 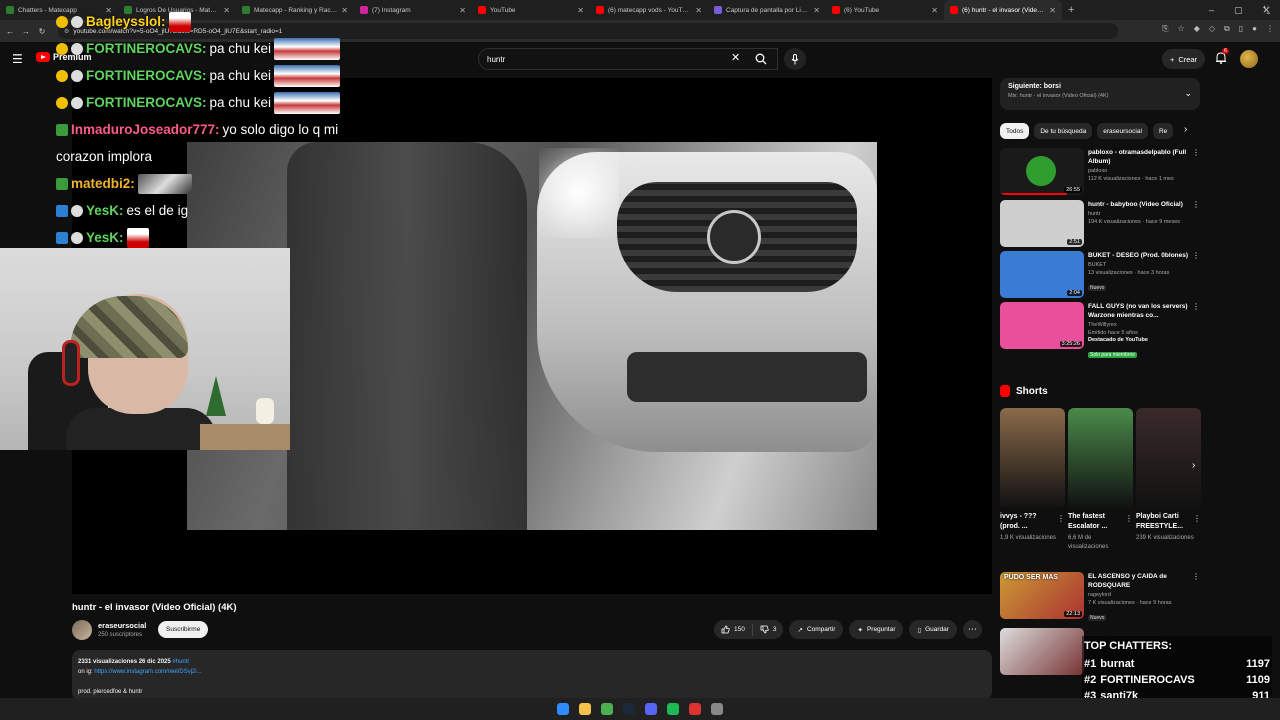 I want to click on chevron-down-icon: ⌄, so click(x=1188, y=93).